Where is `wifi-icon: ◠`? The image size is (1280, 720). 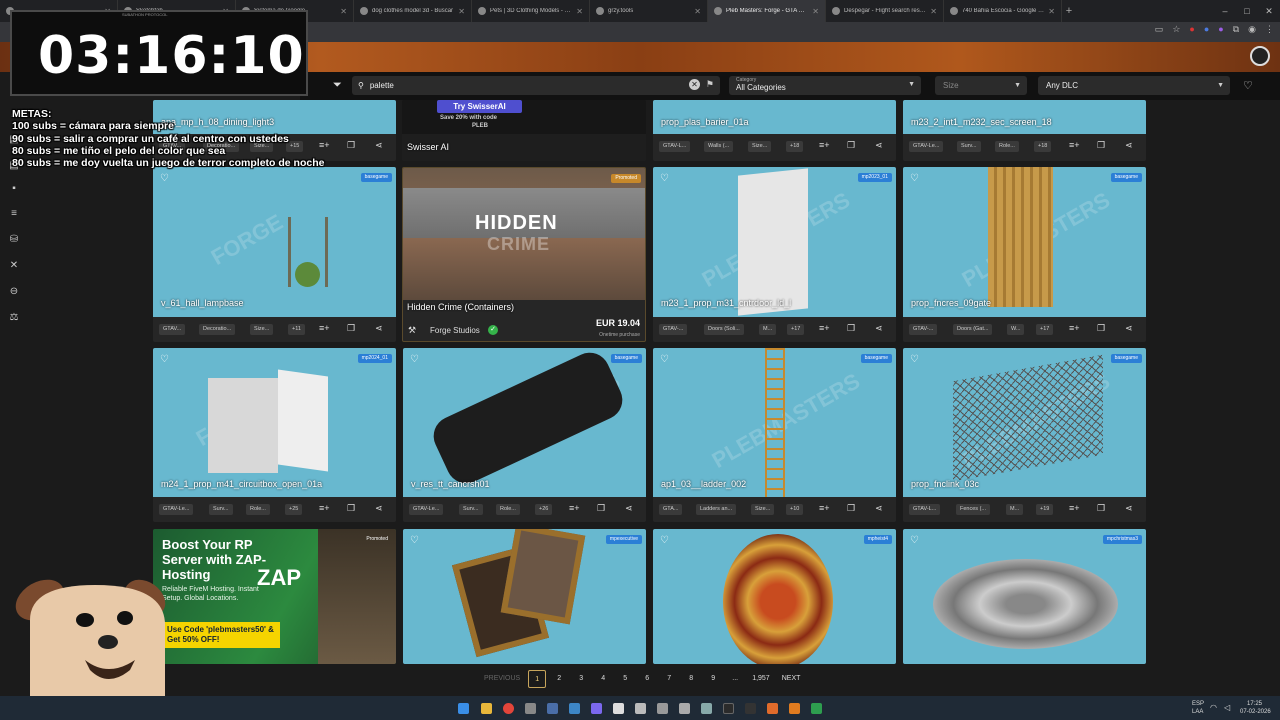
wifi-icon: ◠ is located at coordinates (1213, 707).